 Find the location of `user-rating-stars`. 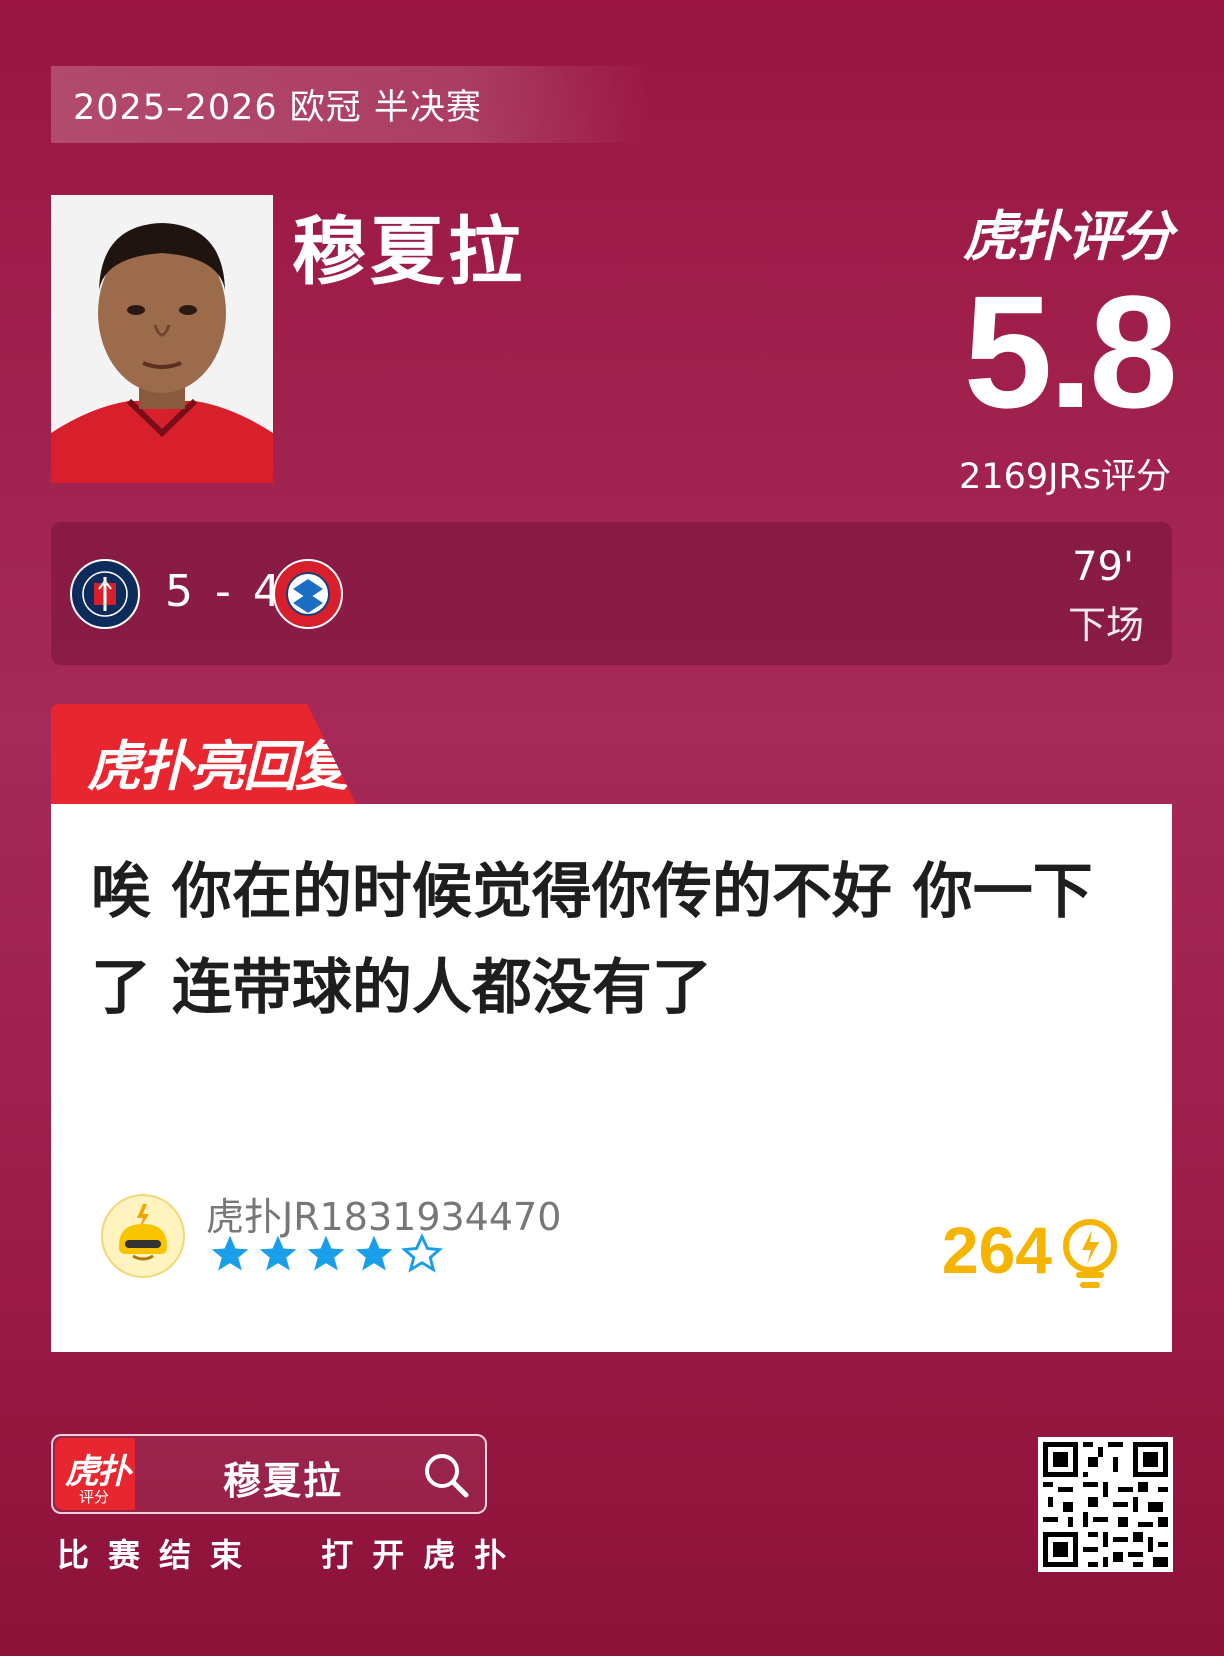

user-rating-stars is located at coordinates (326, 1254).